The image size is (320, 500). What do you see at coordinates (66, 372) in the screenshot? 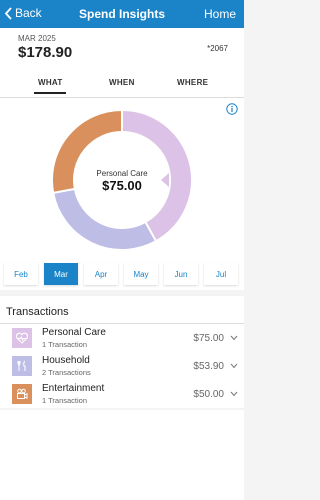
I see `transaction-count: 2 Transactions` at bounding box center [66, 372].